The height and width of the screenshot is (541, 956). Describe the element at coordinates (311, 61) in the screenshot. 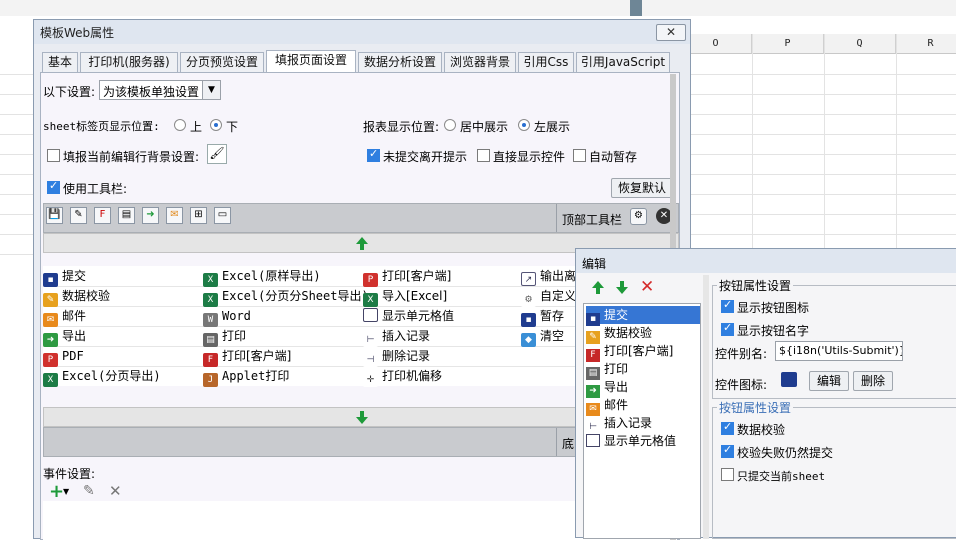

I see `tab-fill-page: 填报页面设置` at that location.